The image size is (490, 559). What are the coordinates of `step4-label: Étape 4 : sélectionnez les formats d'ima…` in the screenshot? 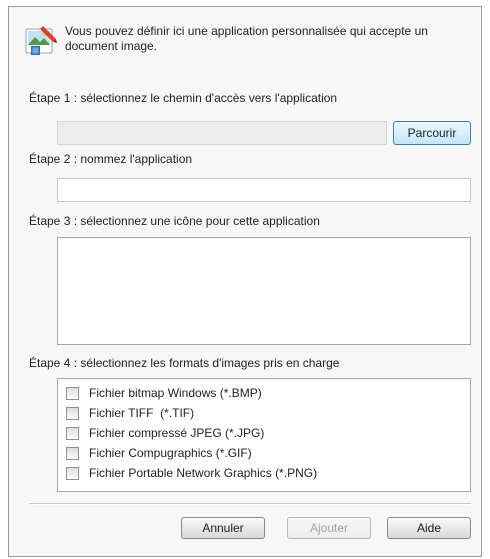 It's located at (184, 363).